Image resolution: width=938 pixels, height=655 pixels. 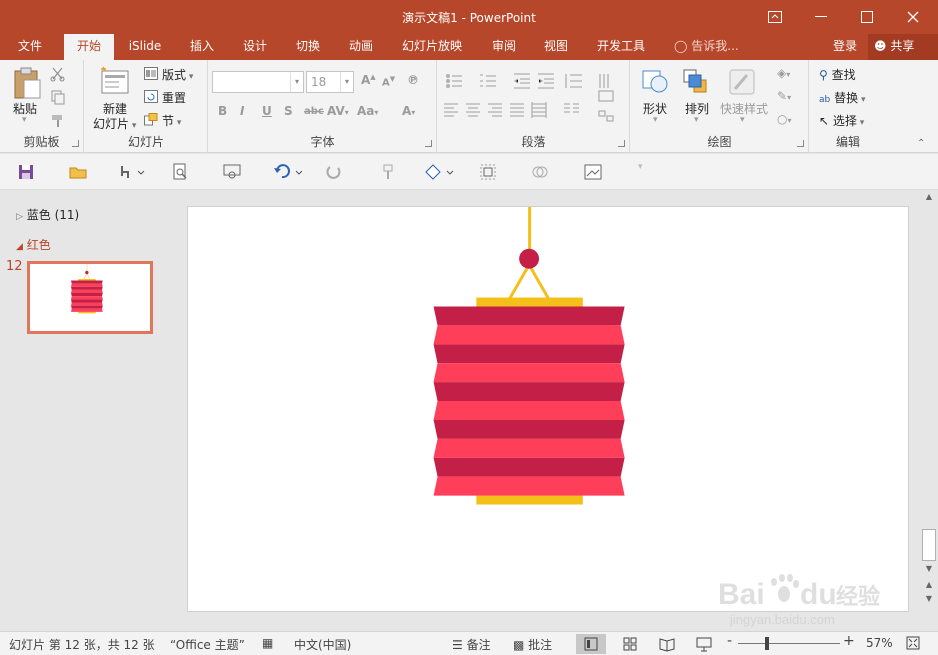 I want to click on tab-file: 文件, so click(x=30, y=47).